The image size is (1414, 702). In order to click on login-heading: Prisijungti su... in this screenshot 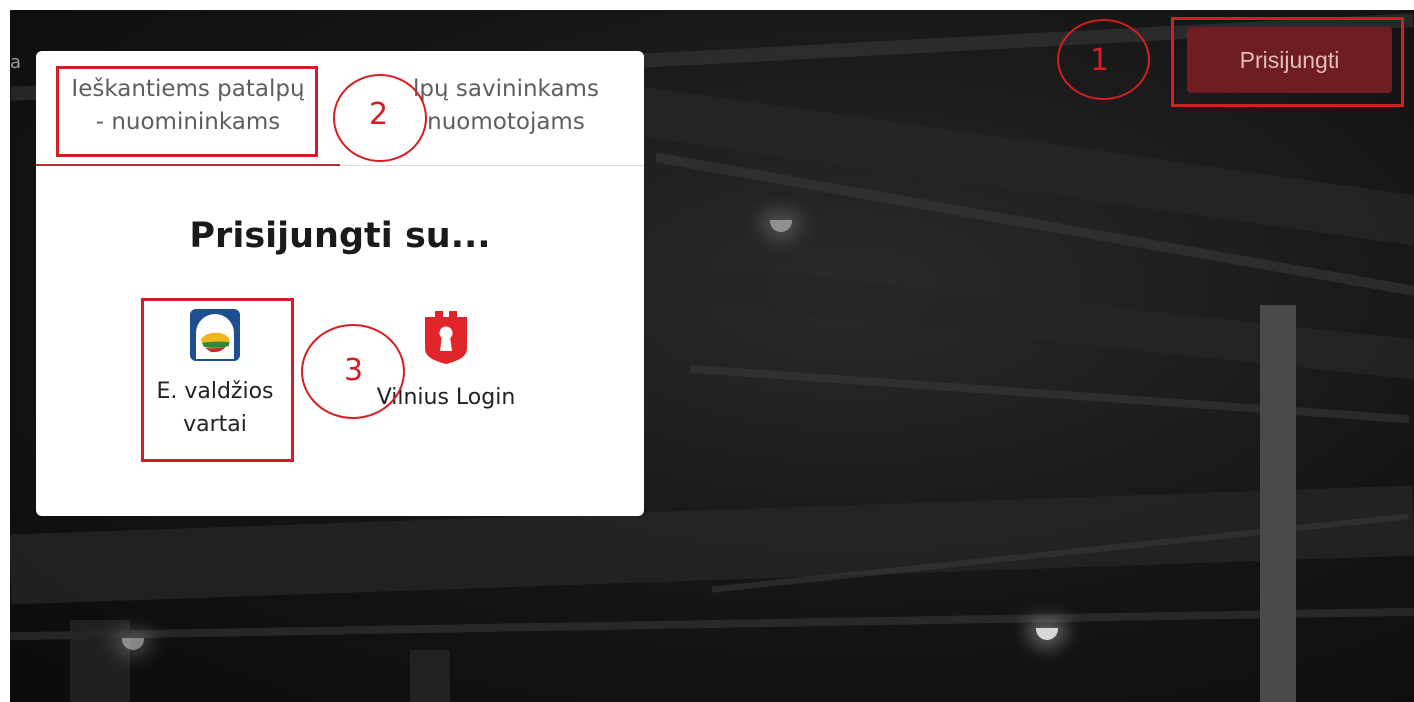, I will do `click(340, 236)`.